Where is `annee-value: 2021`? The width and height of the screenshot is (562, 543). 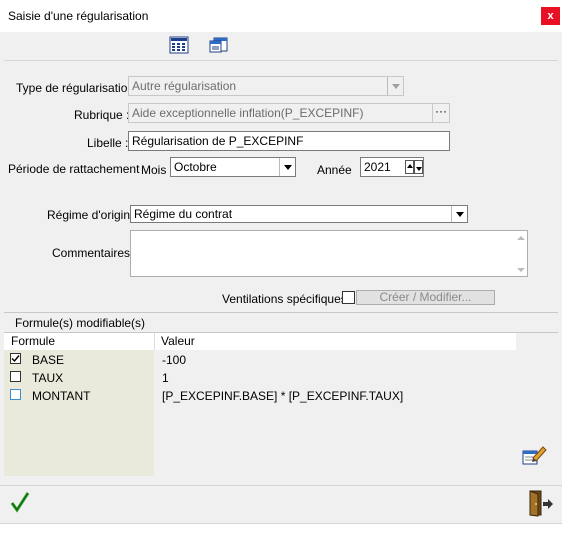 annee-value: 2021 is located at coordinates (377, 167).